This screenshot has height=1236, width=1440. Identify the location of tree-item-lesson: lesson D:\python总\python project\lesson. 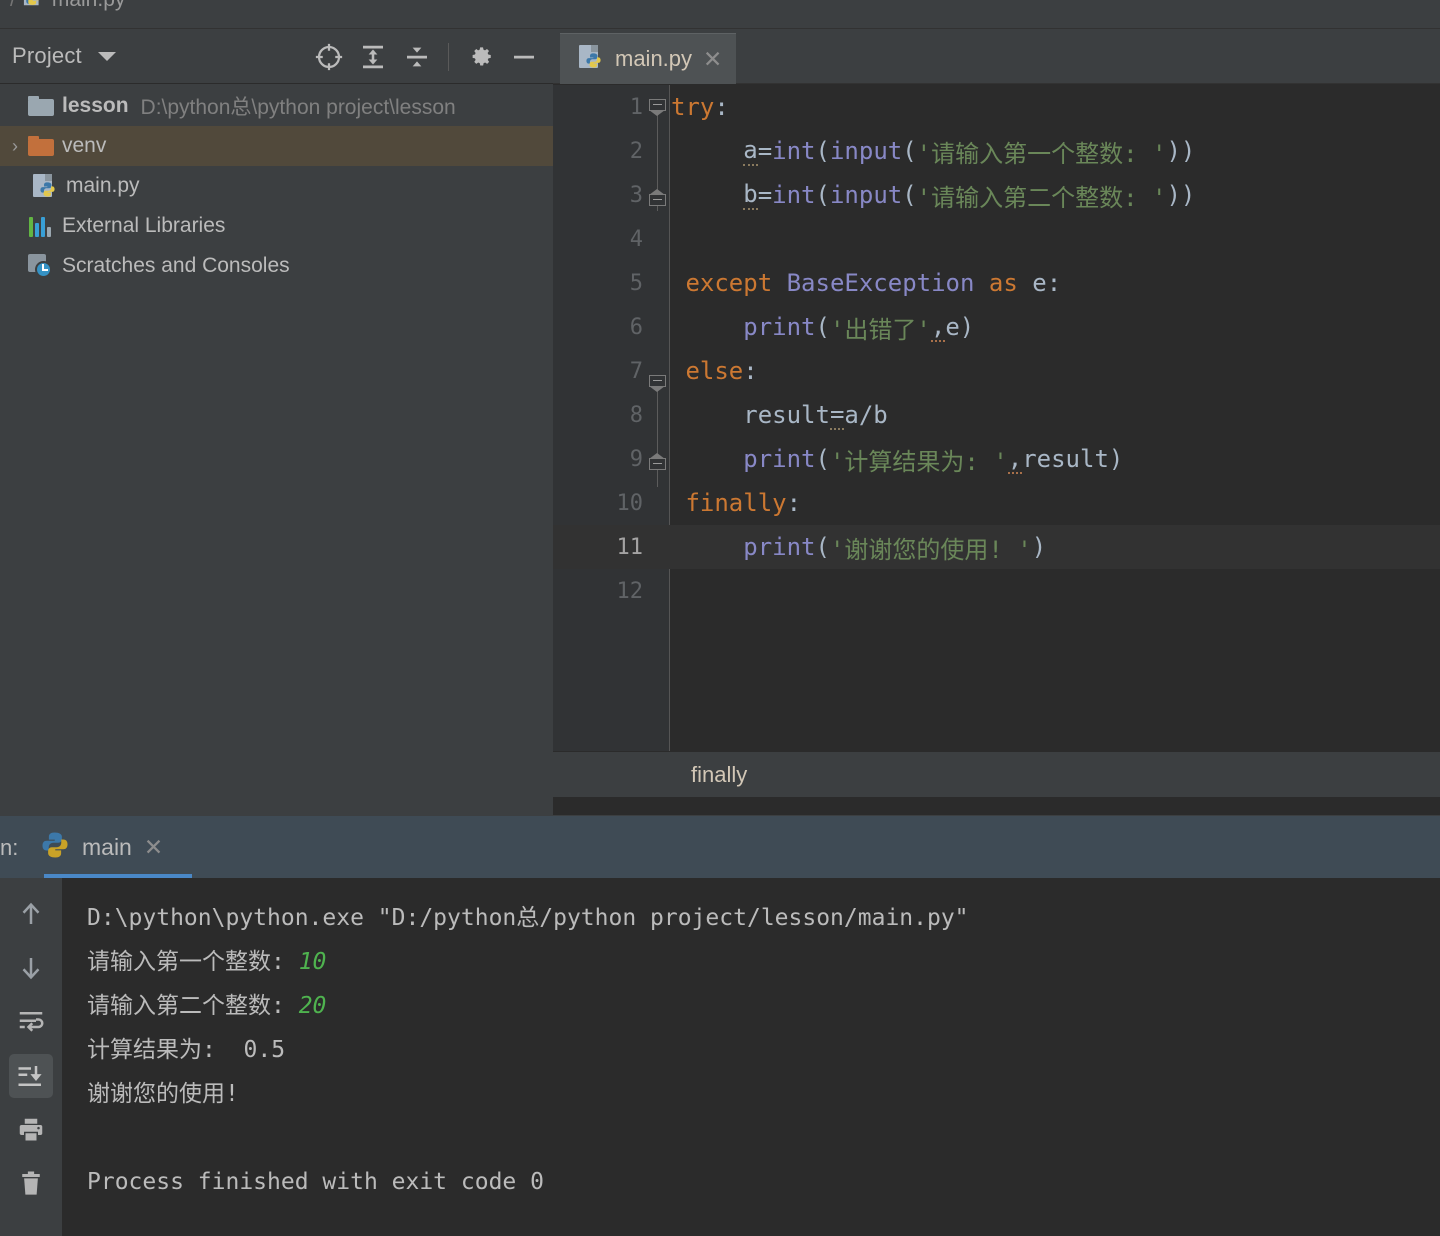
(276, 106).